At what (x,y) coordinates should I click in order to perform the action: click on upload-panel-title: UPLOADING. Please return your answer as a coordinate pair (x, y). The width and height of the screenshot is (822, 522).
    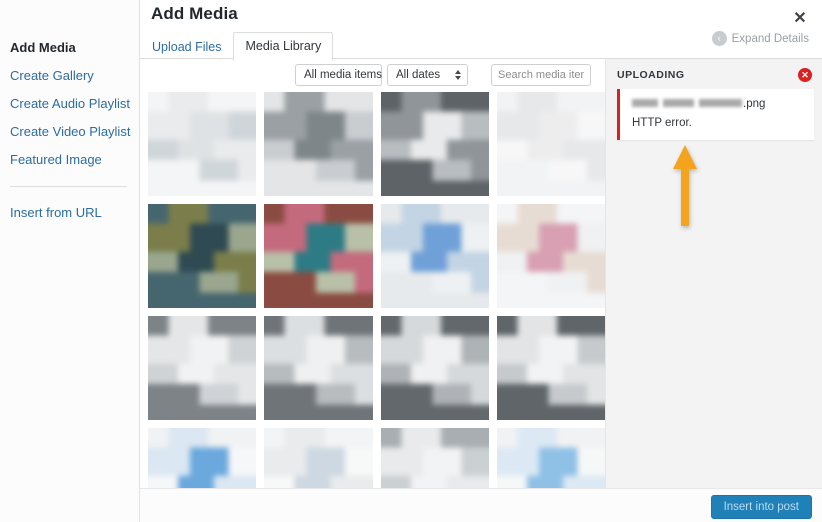
    Looking at the image, I should click on (651, 75).